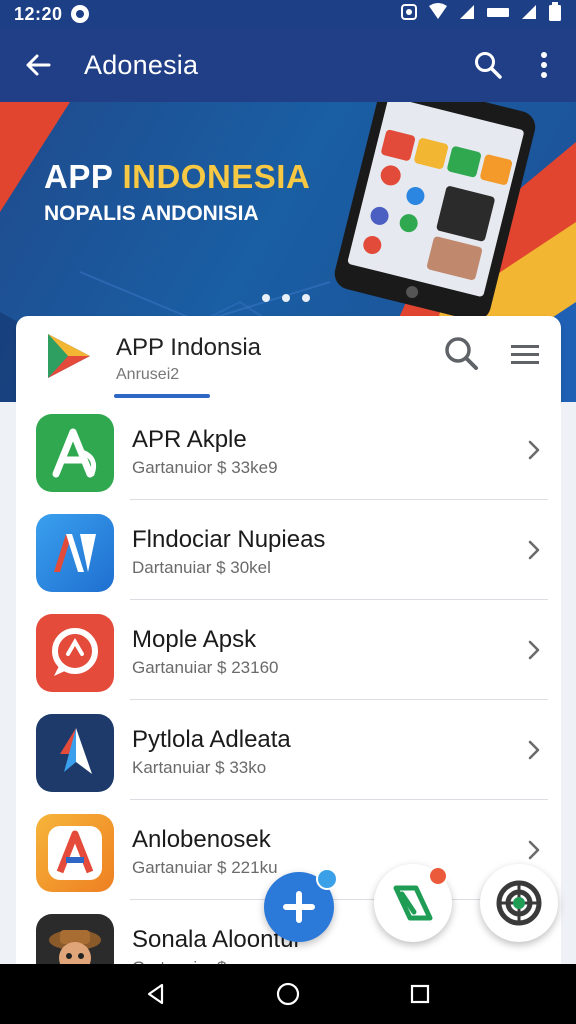 Image resolution: width=576 pixels, height=1024 pixels. What do you see at coordinates (205, 467) in the screenshot?
I see `app-meta-label: Gartanuior $ 33ke9` at bounding box center [205, 467].